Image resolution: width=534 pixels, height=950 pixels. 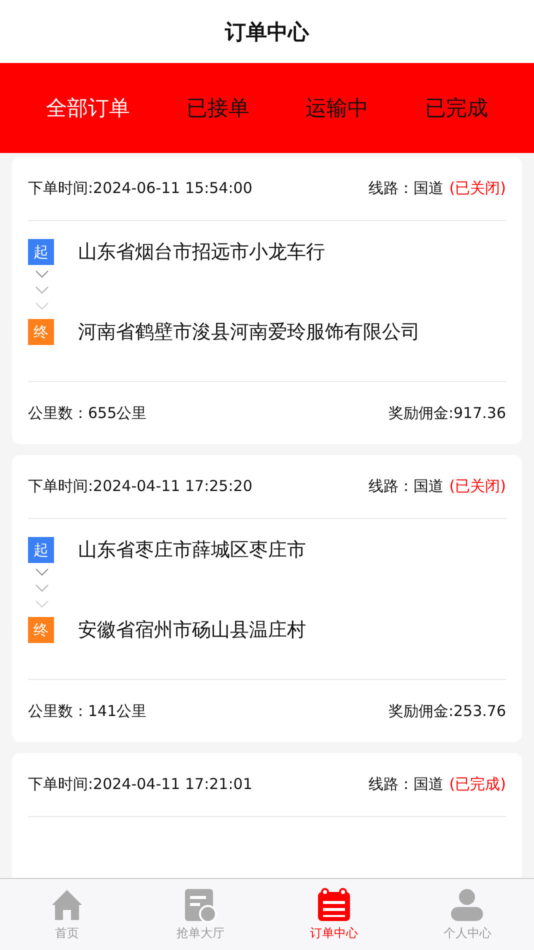 I want to click on distance-text: 公里数：655公里, so click(x=87, y=413).